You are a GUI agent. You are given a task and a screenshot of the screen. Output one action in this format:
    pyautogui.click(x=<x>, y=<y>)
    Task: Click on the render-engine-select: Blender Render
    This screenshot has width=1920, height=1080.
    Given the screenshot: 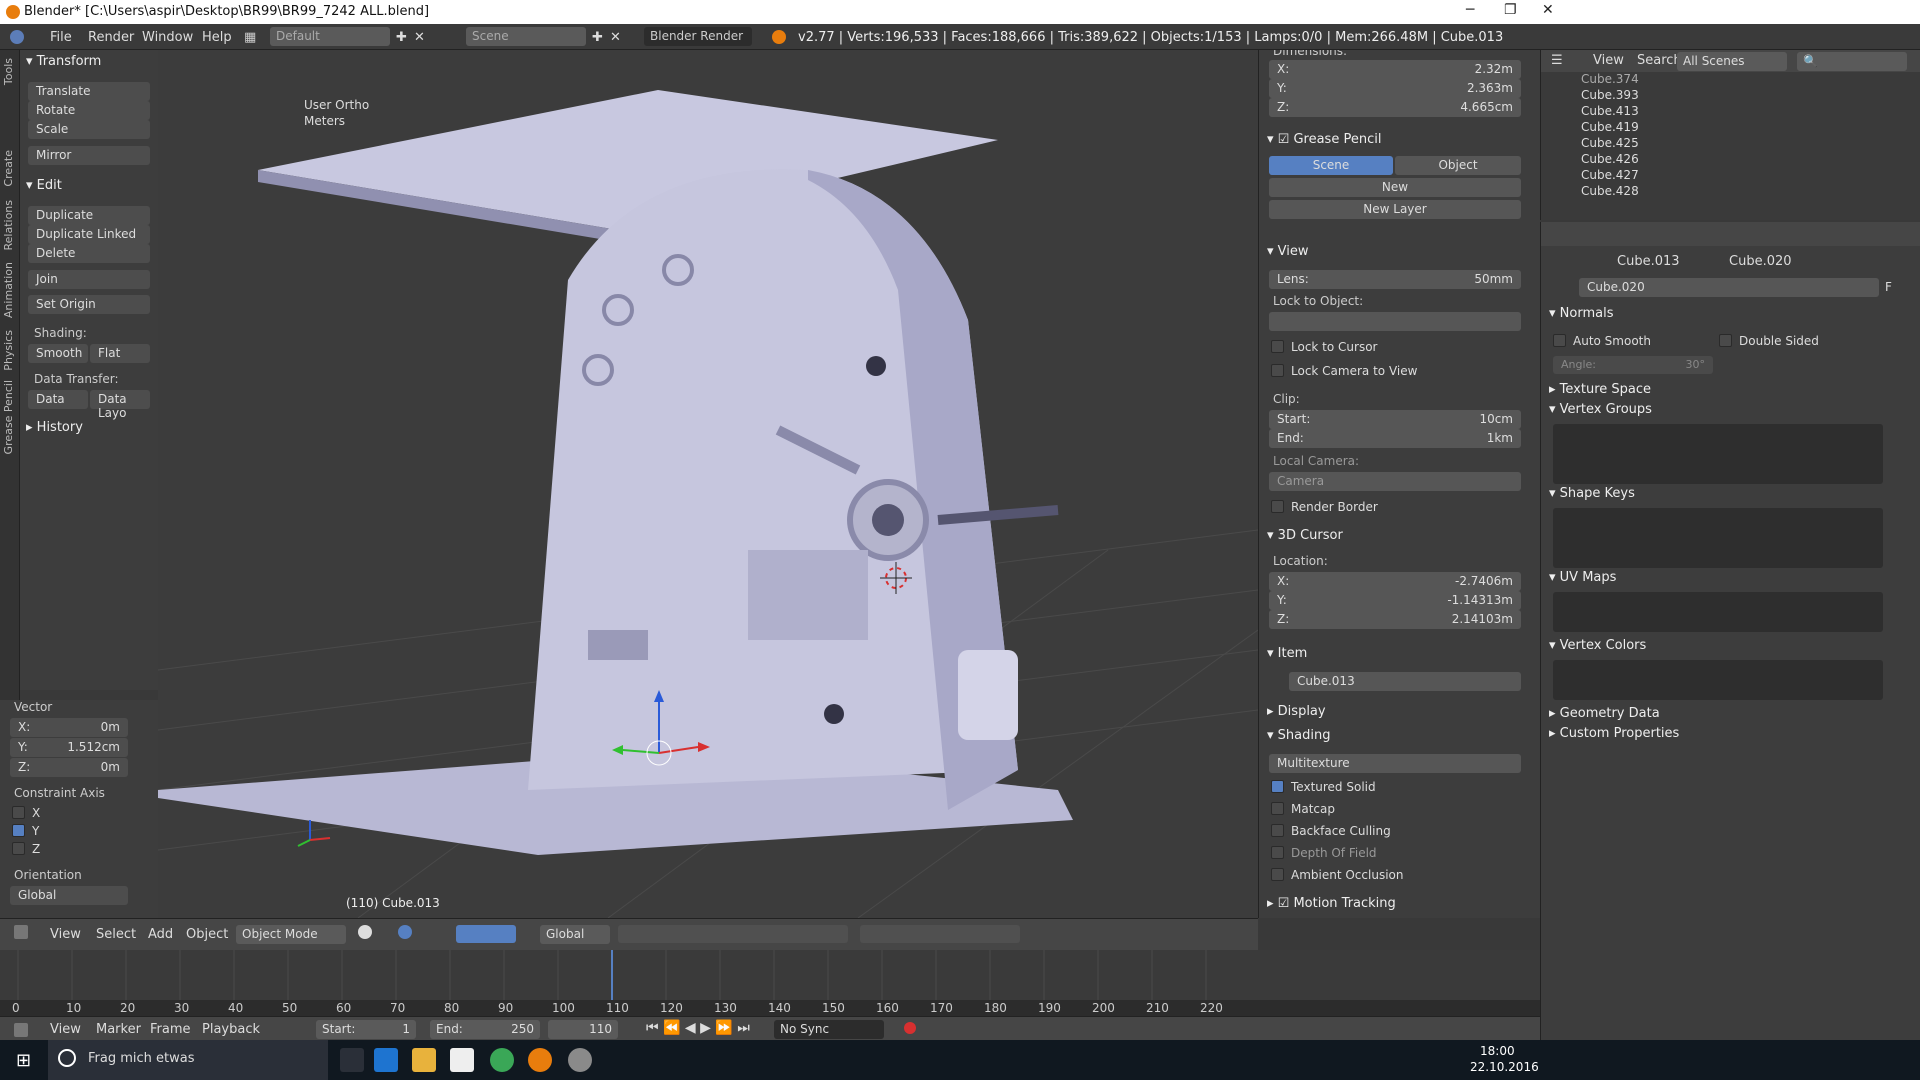 What is the action you would take?
    pyautogui.click(x=698, y=36)
    